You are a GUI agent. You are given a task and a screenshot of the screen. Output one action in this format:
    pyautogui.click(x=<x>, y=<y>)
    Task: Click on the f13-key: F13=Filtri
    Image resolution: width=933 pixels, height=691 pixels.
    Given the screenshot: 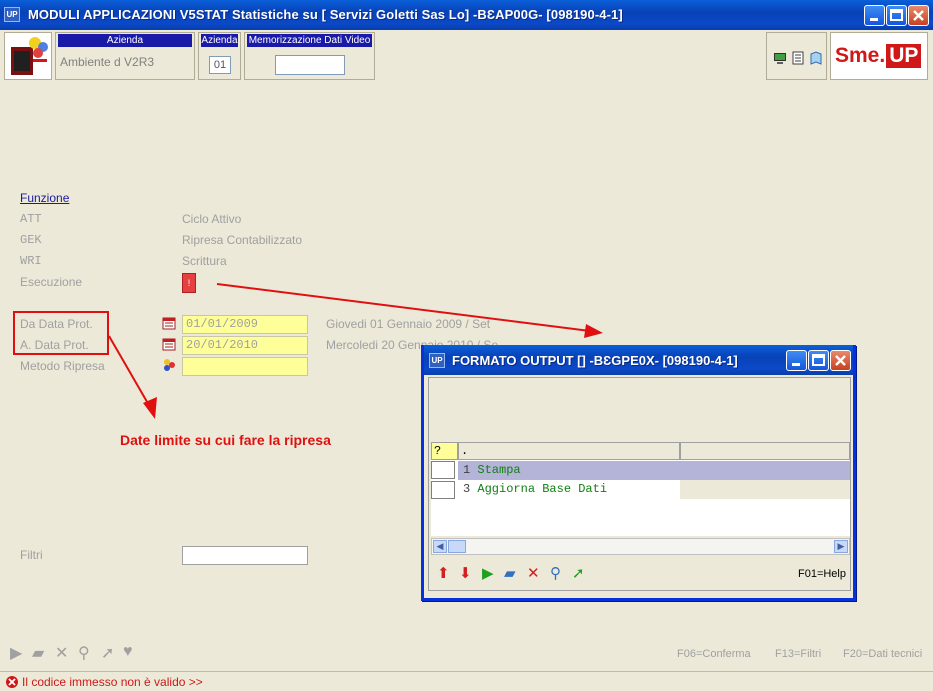 What is the action you would take?
    pyautogui.click(x=798, y=654)
    